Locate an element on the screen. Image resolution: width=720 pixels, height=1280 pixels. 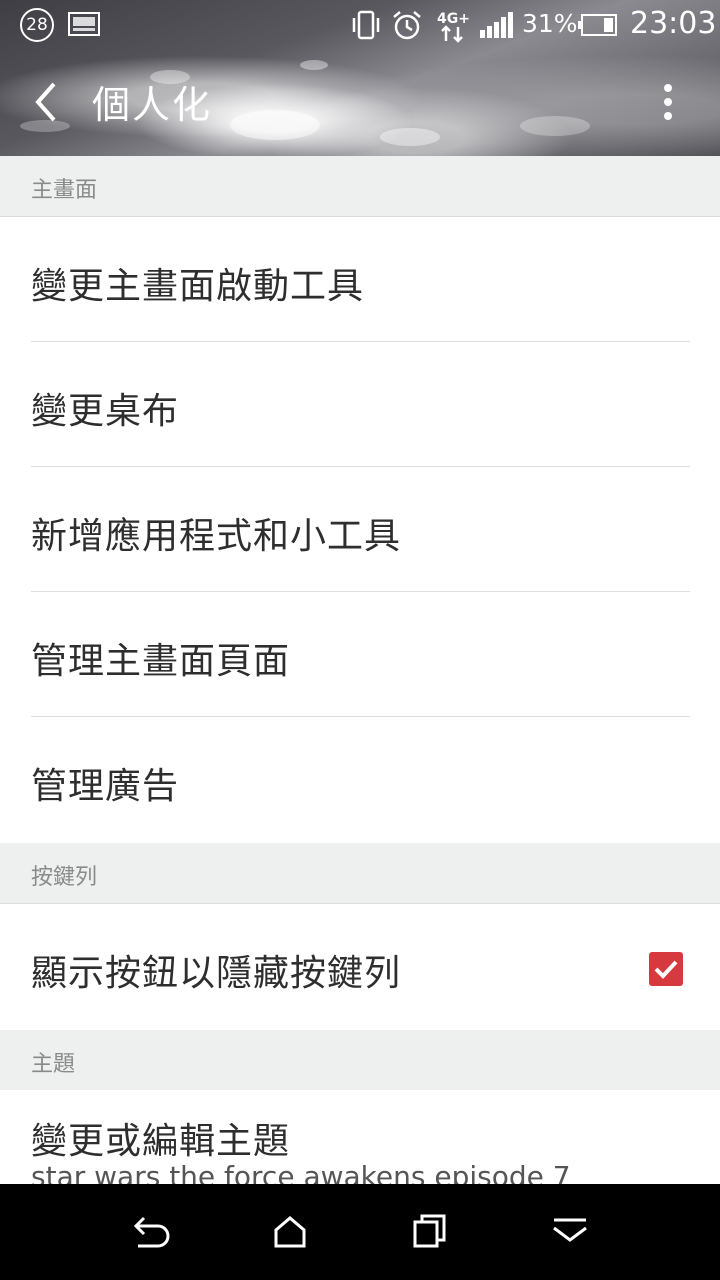
section-header-theme: 主題 is located at coordinates (360, 1060).